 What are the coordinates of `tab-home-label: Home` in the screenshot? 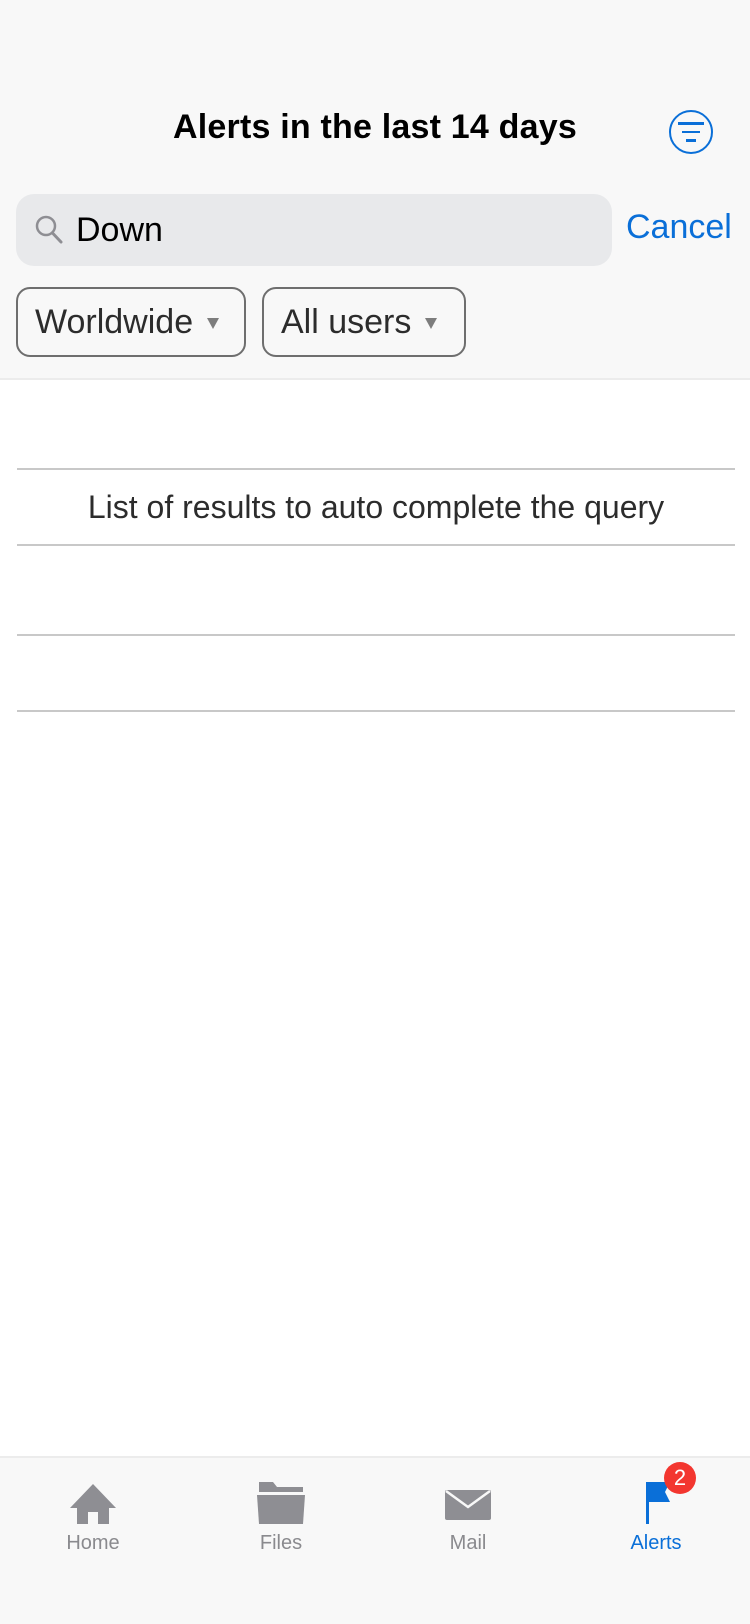 It's located at (93, 1543).